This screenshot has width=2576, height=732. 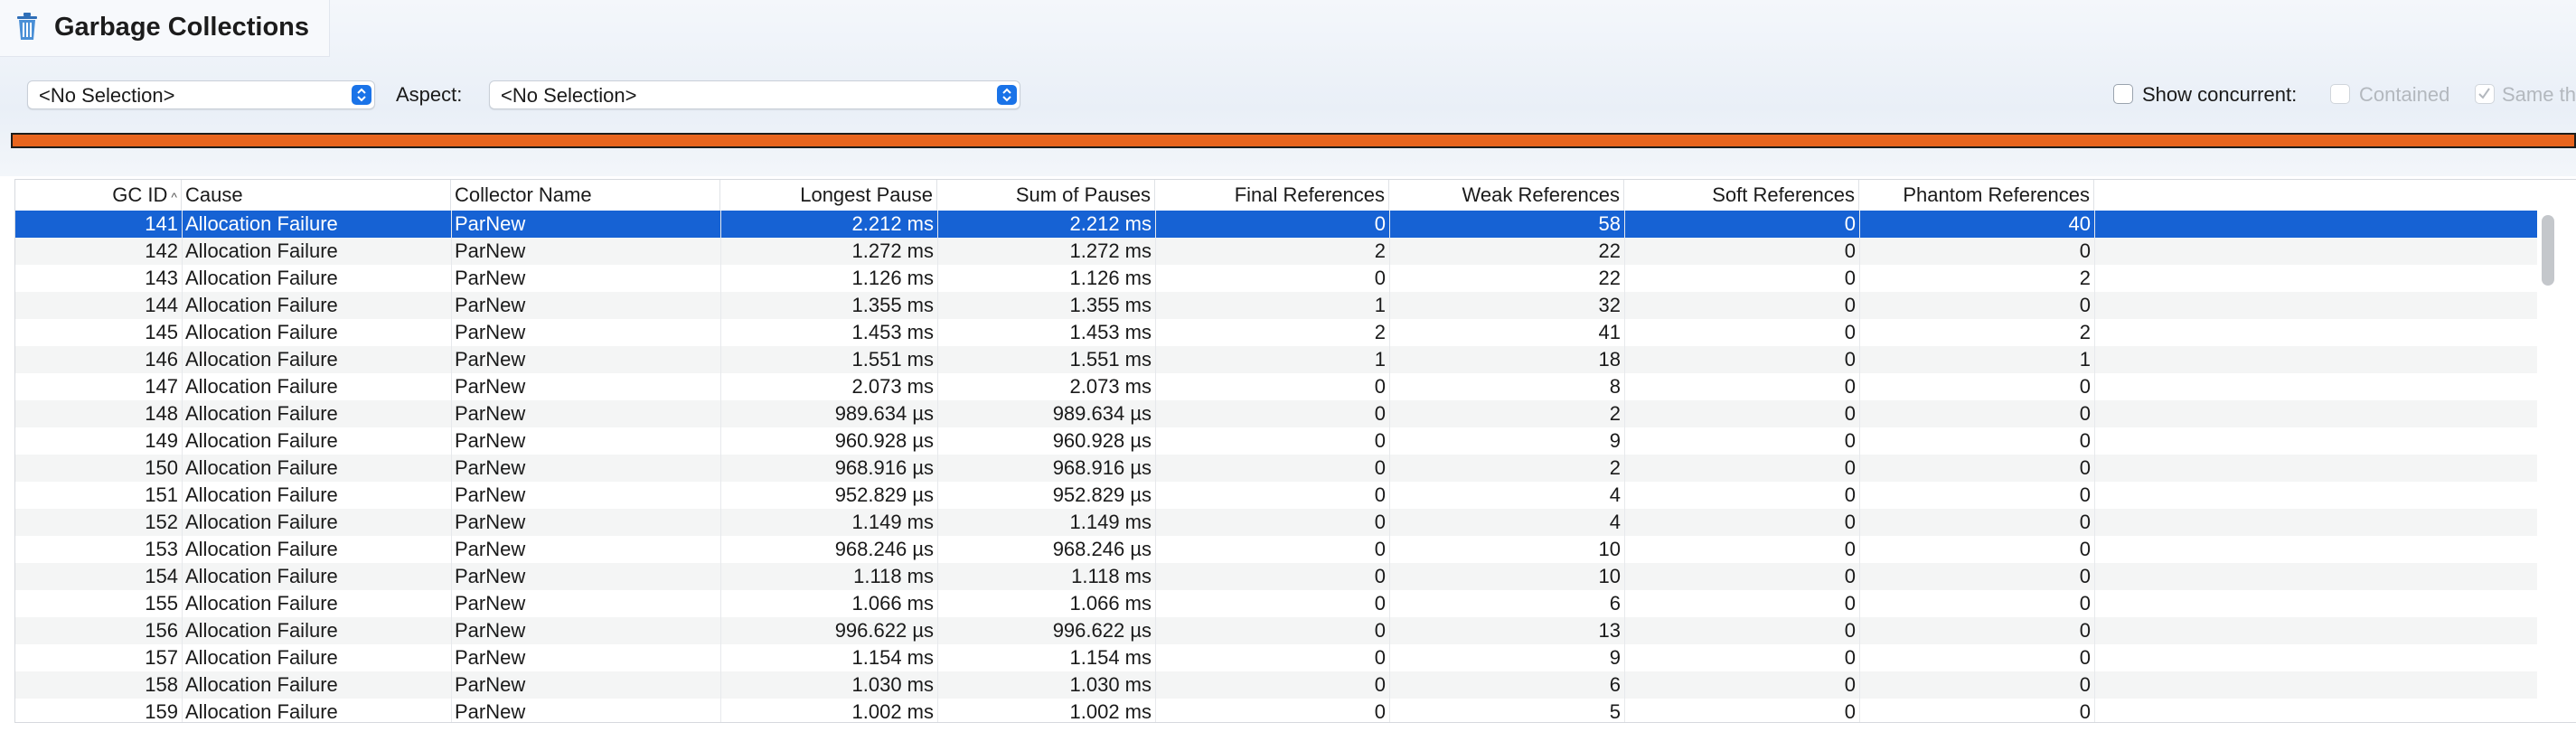 What do you see at coordinates (893, 223) in the screenshot?
I see `longest-pause-cell: 2.212 ms` at bounding box center [893, 223].